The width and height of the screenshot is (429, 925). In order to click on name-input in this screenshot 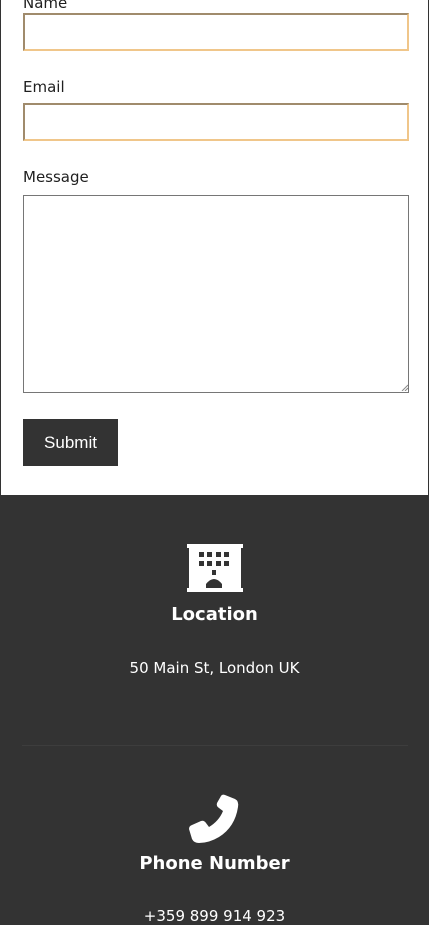, I will do `click(216, 32)`.